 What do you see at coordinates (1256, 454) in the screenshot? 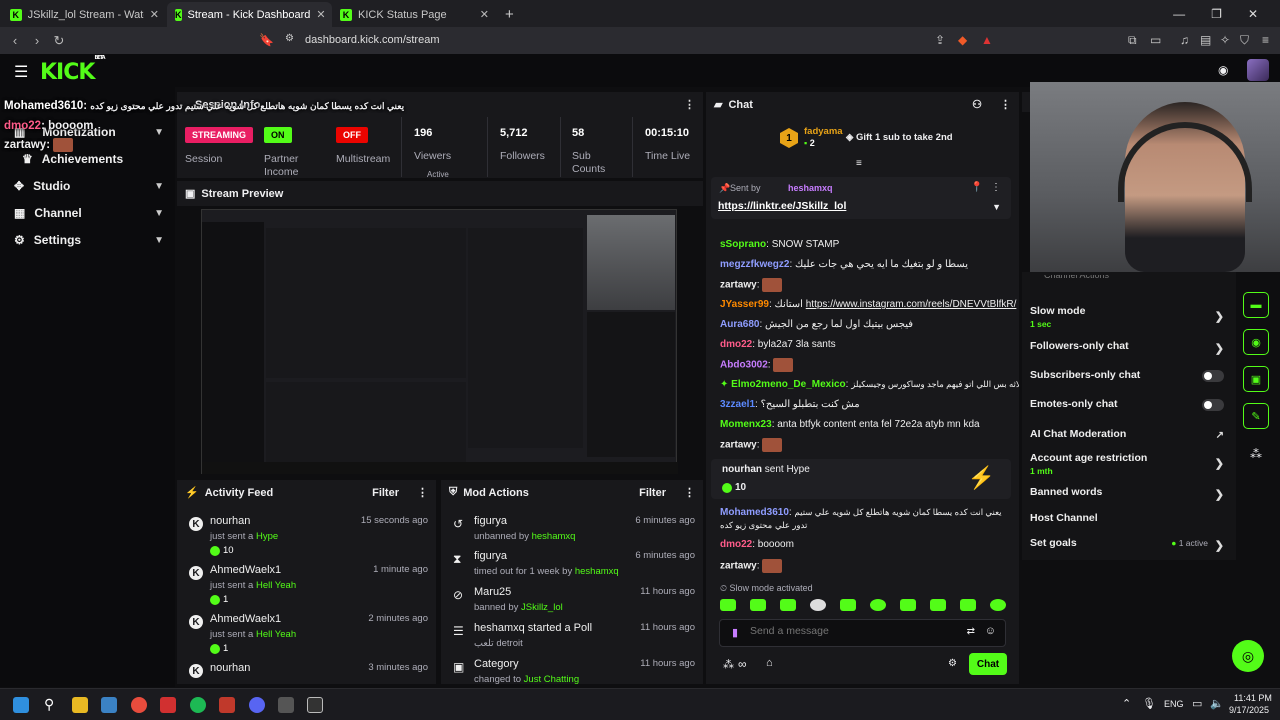
I see `more-apps-icon: ⁂` at bounding box center [1256, 454].